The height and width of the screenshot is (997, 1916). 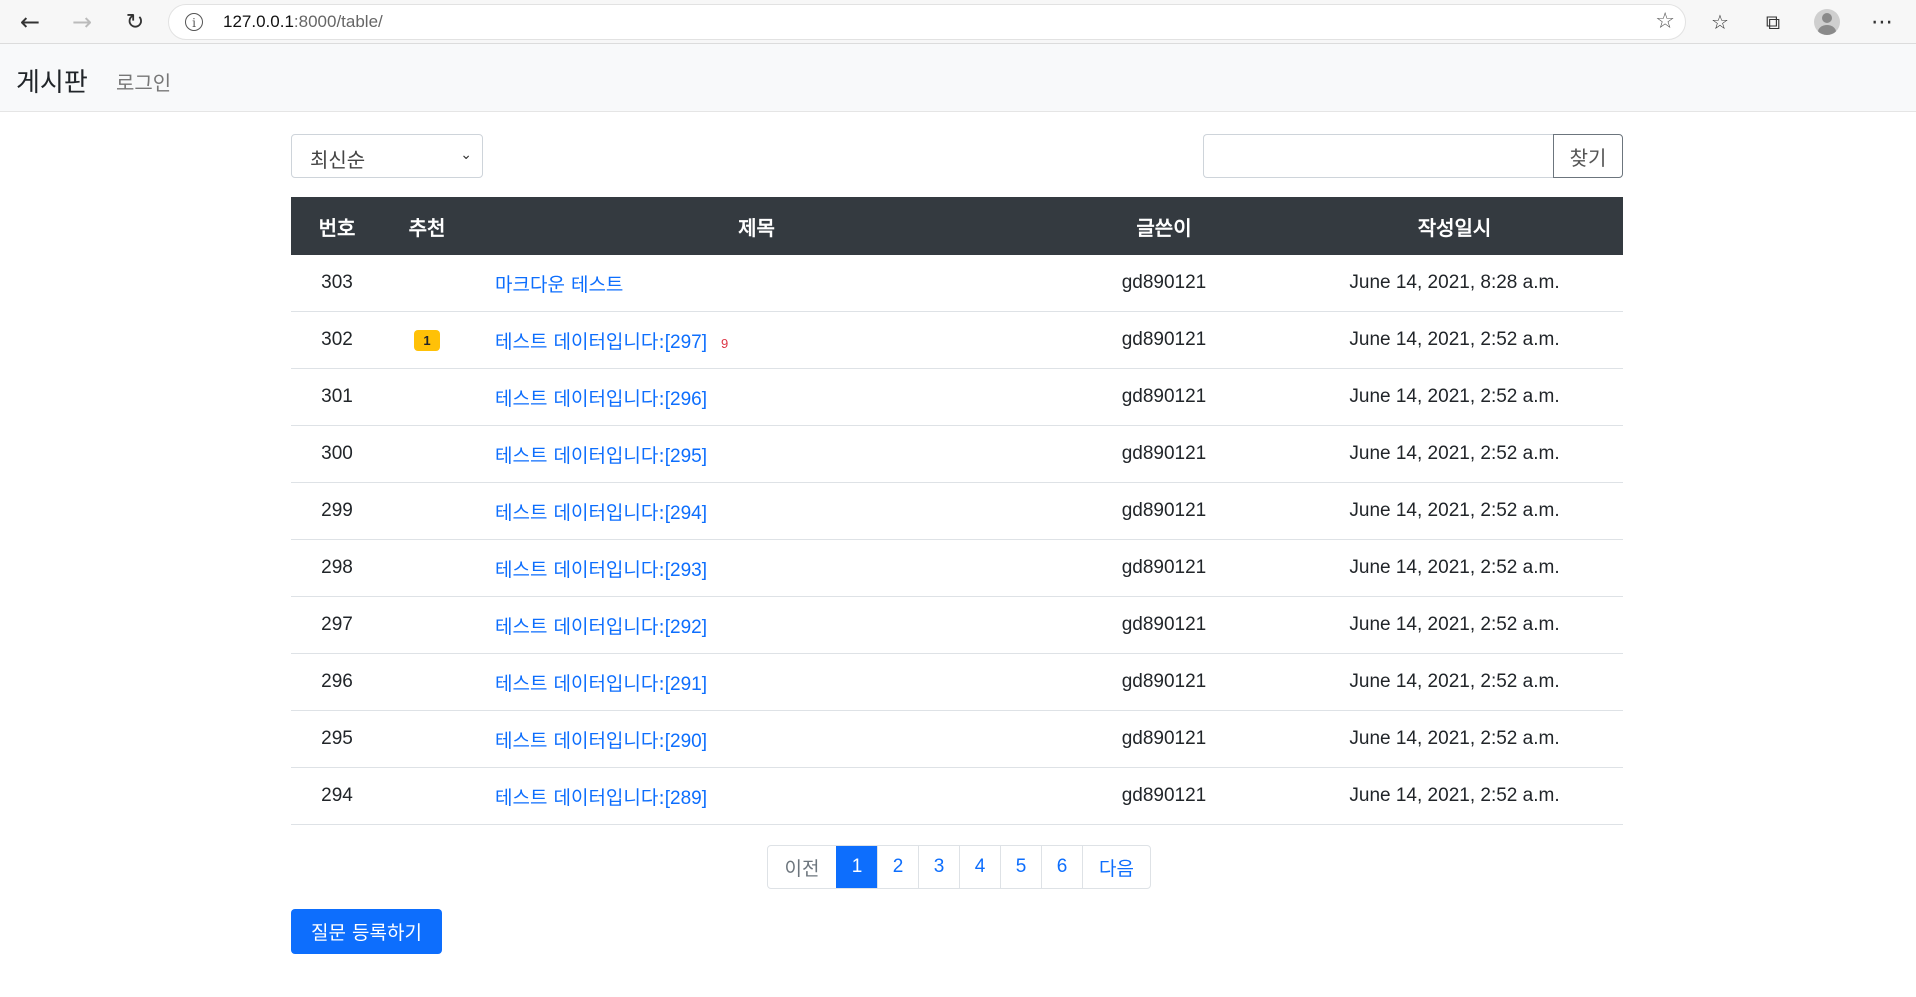 What do you see at coordinates (1882, 22) in the screenshot?
I see `more-icon: ⋯` at bounding box center [1882, 22].